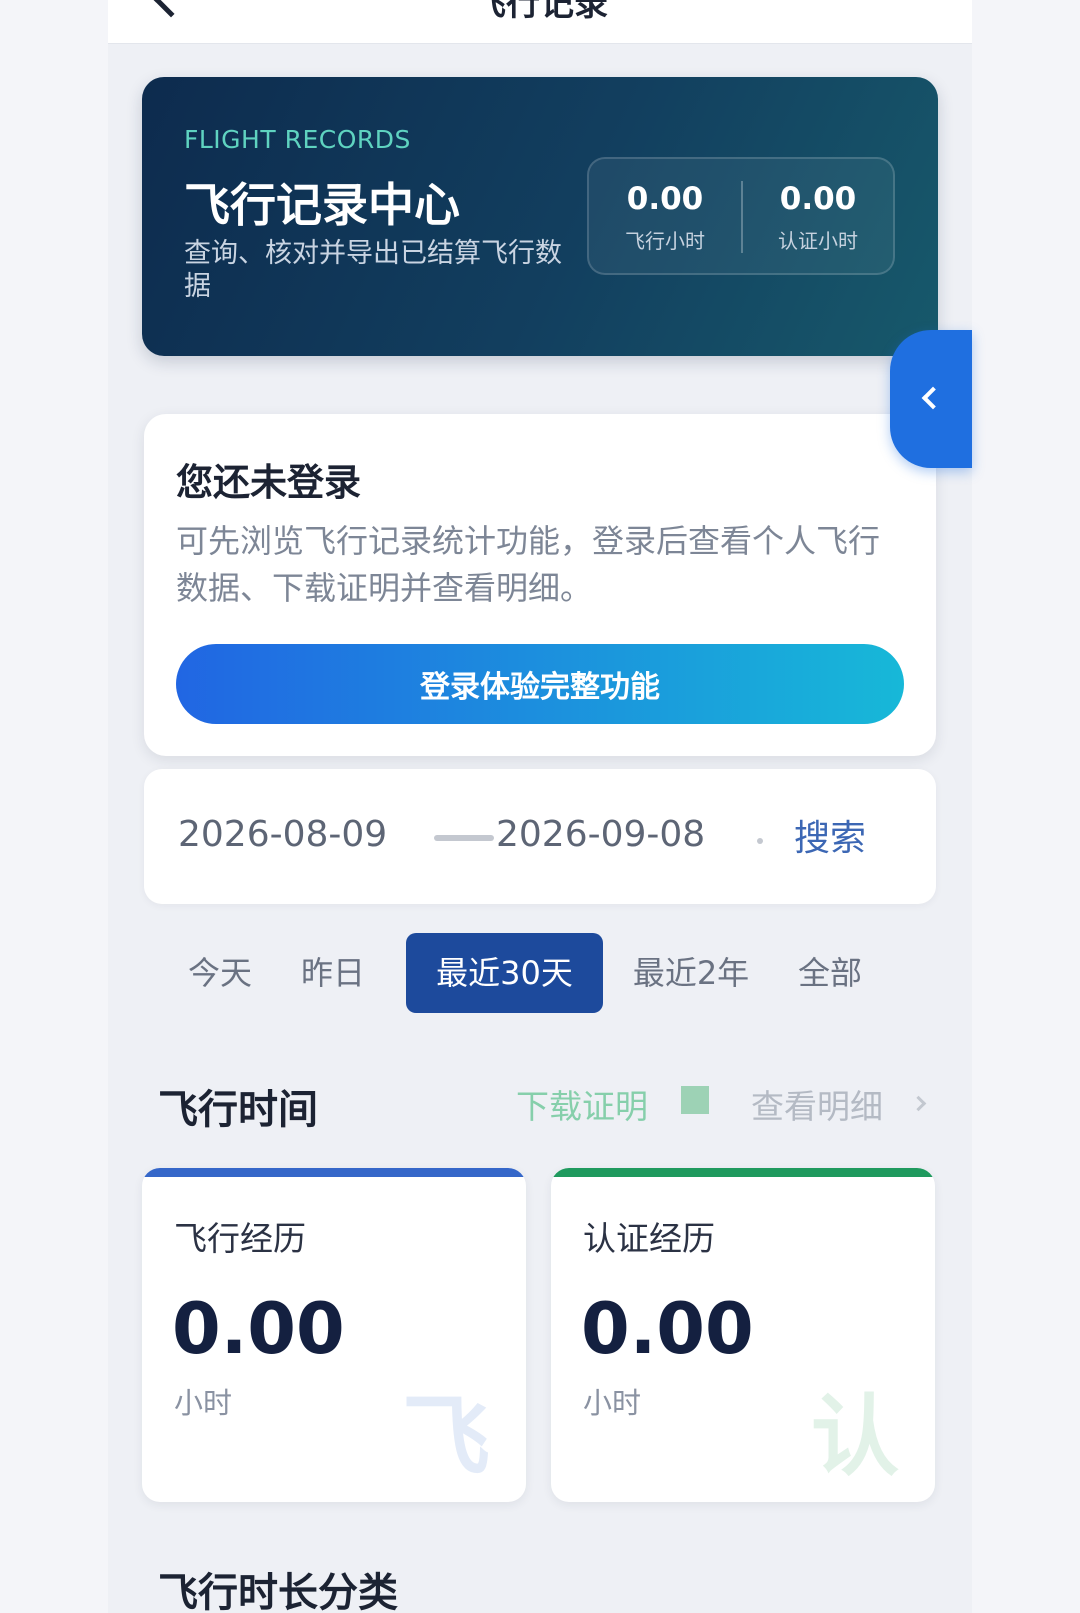 The height and width of the screenshot is (1613, 1080). I want to click on flight-experience-card: 飞行经历 0.00 小时 飞, so click(334, 1335).